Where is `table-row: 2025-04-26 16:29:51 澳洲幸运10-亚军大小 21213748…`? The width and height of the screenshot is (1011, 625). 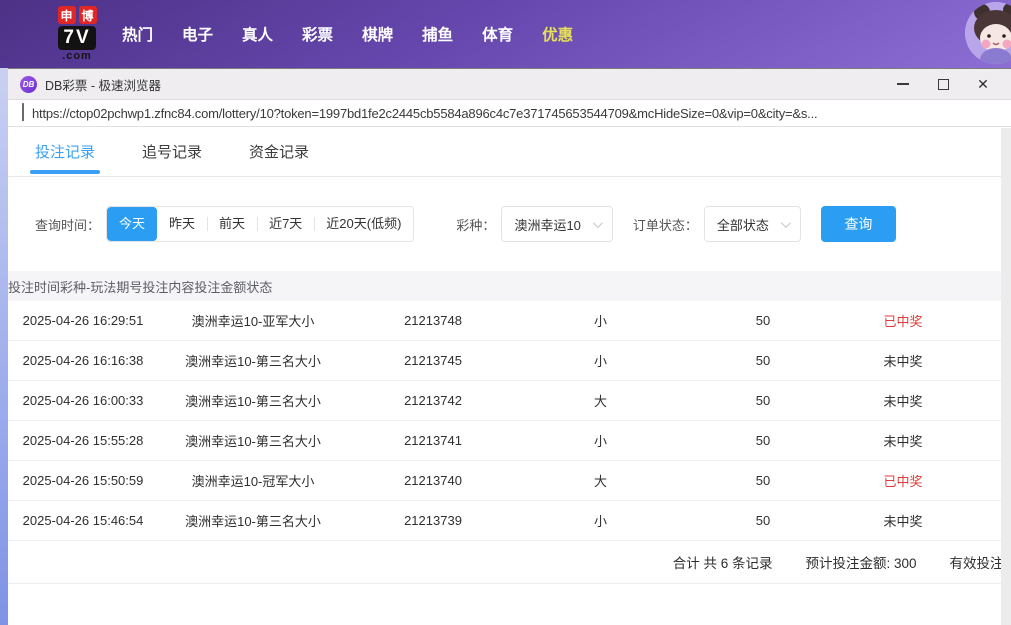 table-row: 2025-04-26 16:29:51 澳洲幸运10-亚军大小 21213748… is located at coordinates (509, 321).